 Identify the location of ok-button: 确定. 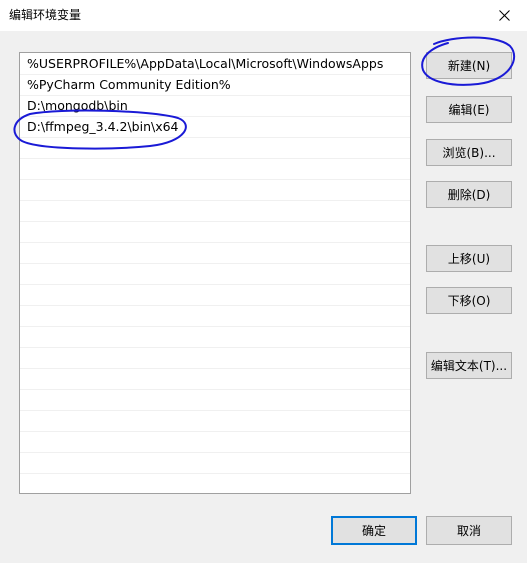
(374, 530).